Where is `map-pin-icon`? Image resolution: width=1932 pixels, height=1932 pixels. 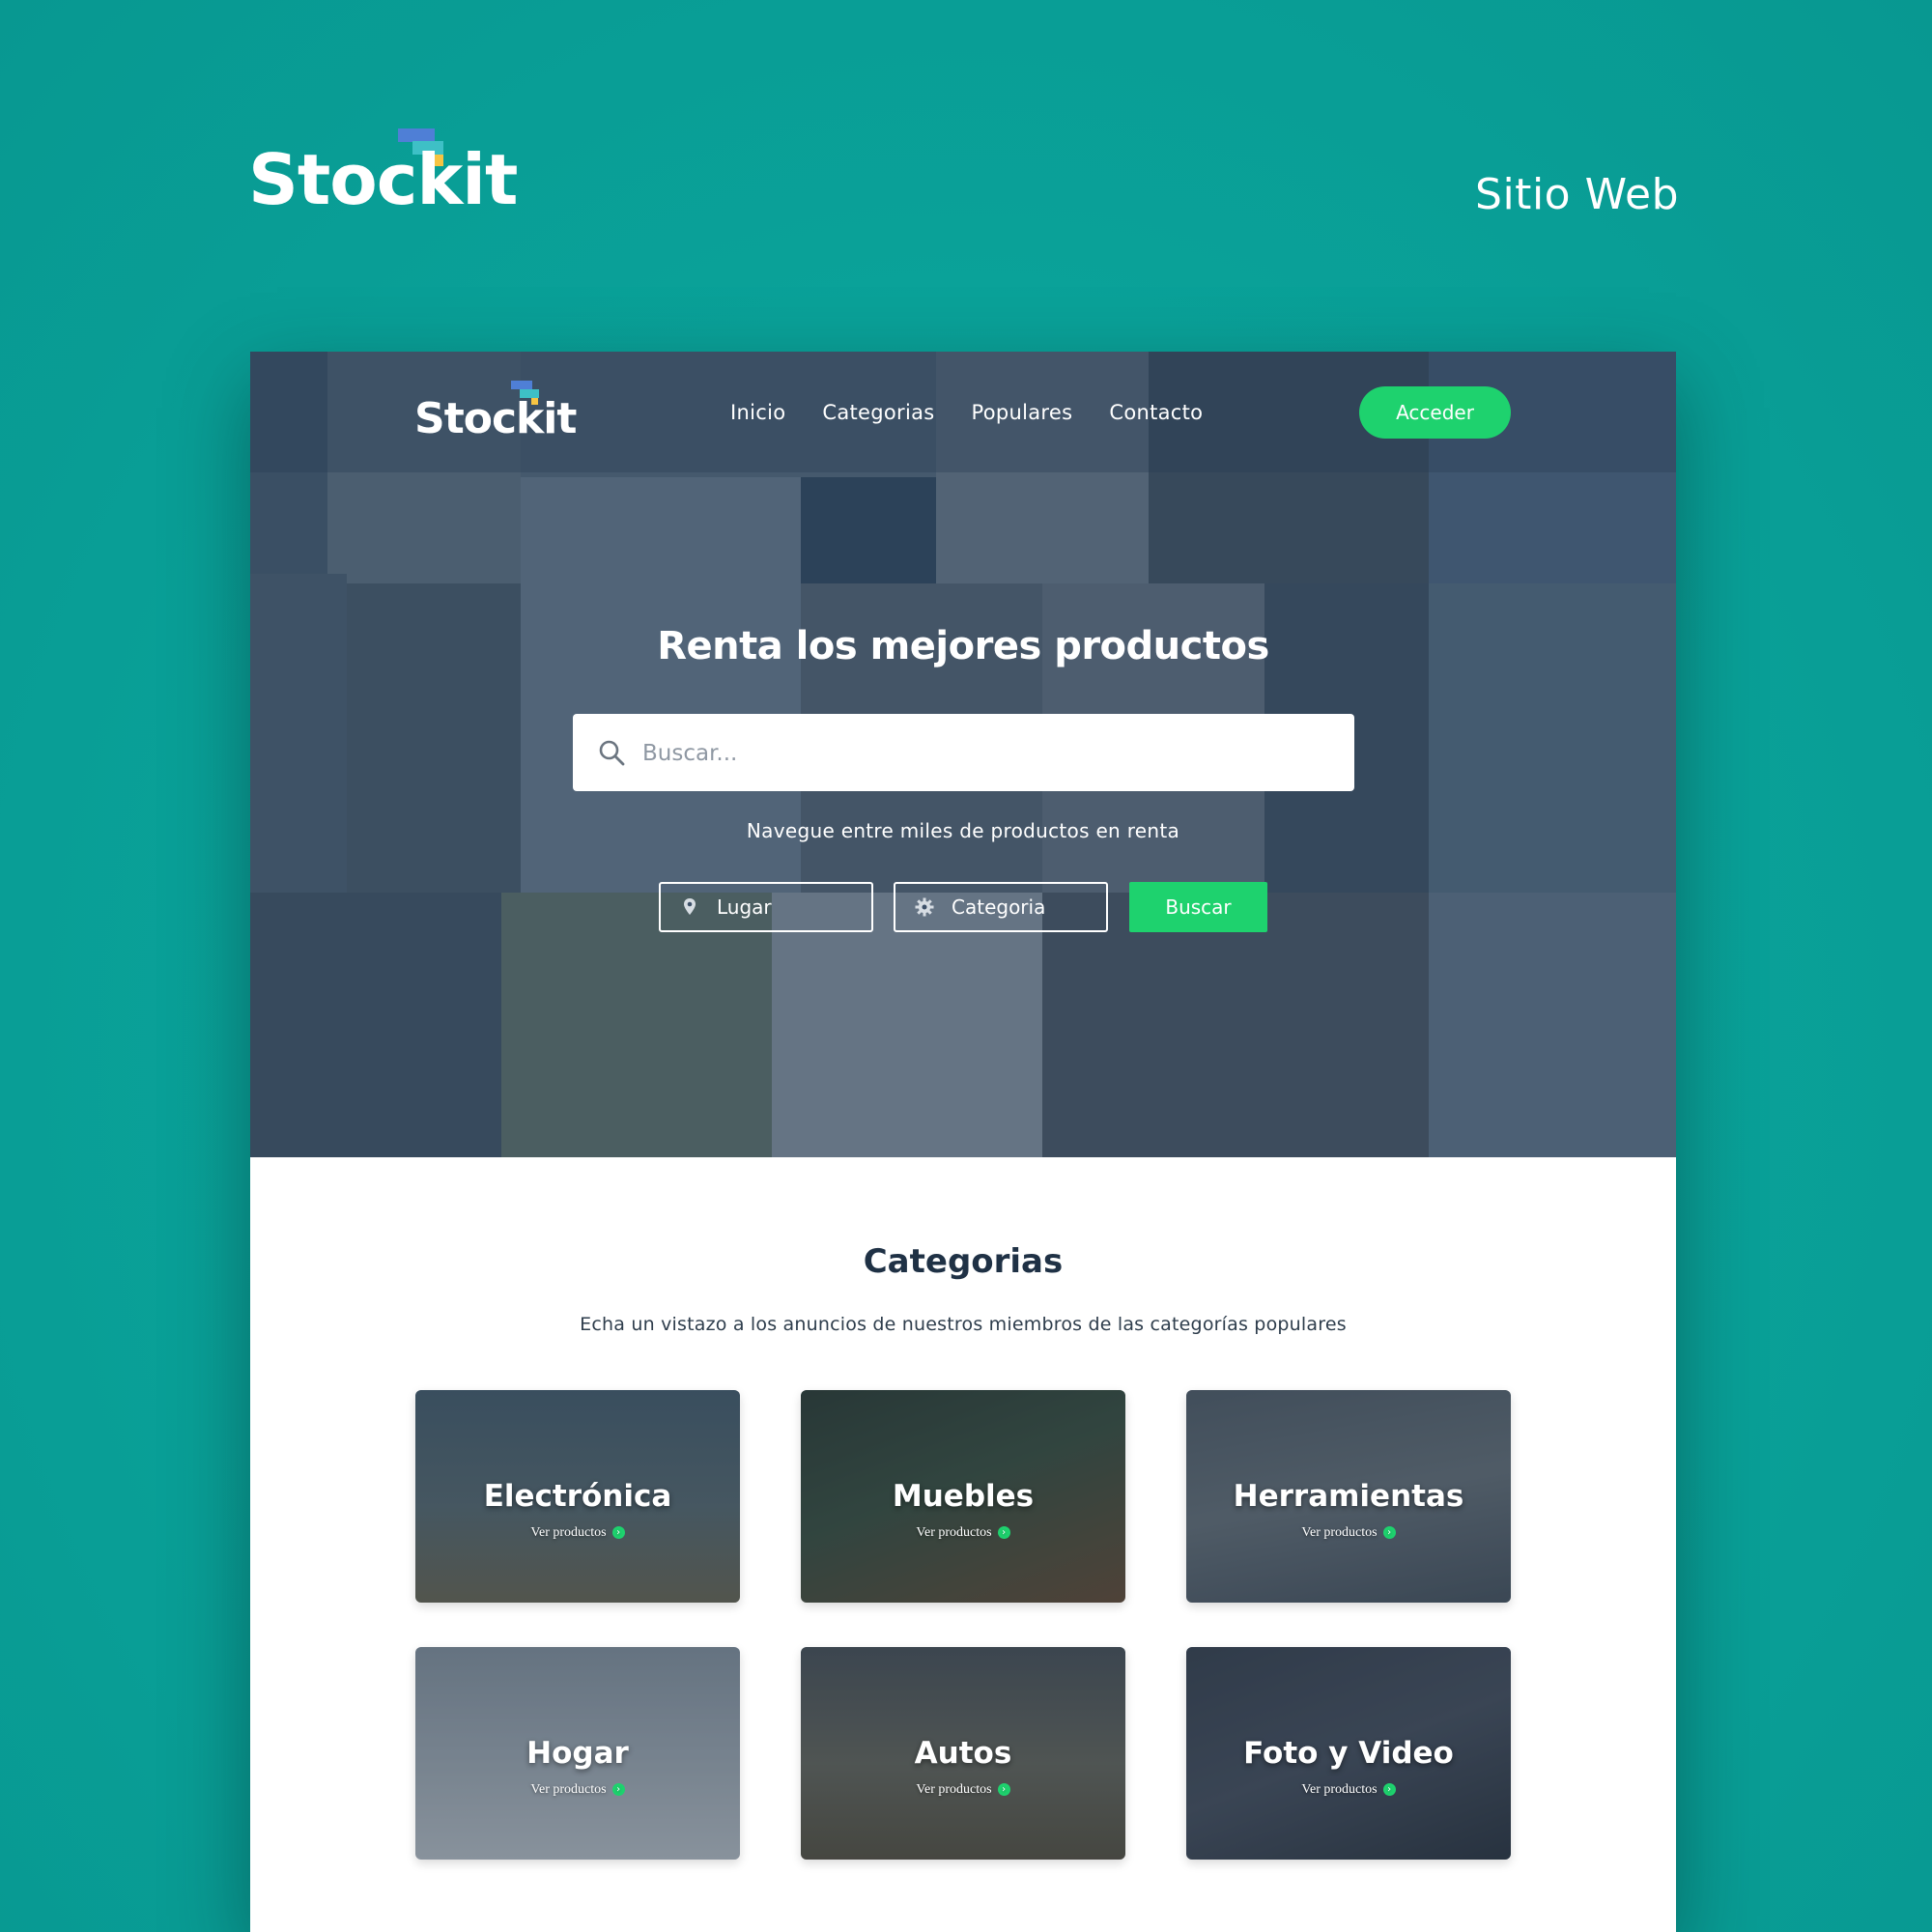
map-pin-icon is located at coordinates (690, 906).